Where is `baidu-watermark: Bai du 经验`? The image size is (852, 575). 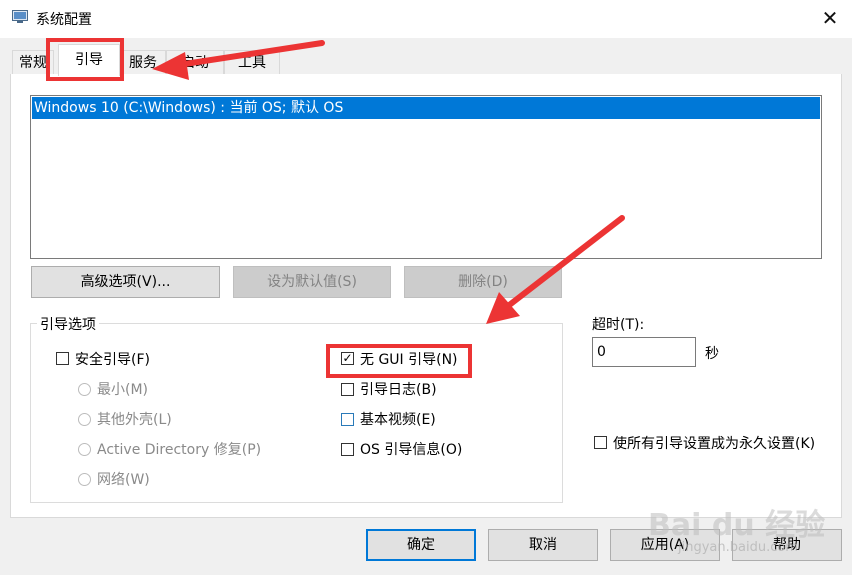
baidu-watermark: Bai du 经验 is located at coordinates (737, 525).